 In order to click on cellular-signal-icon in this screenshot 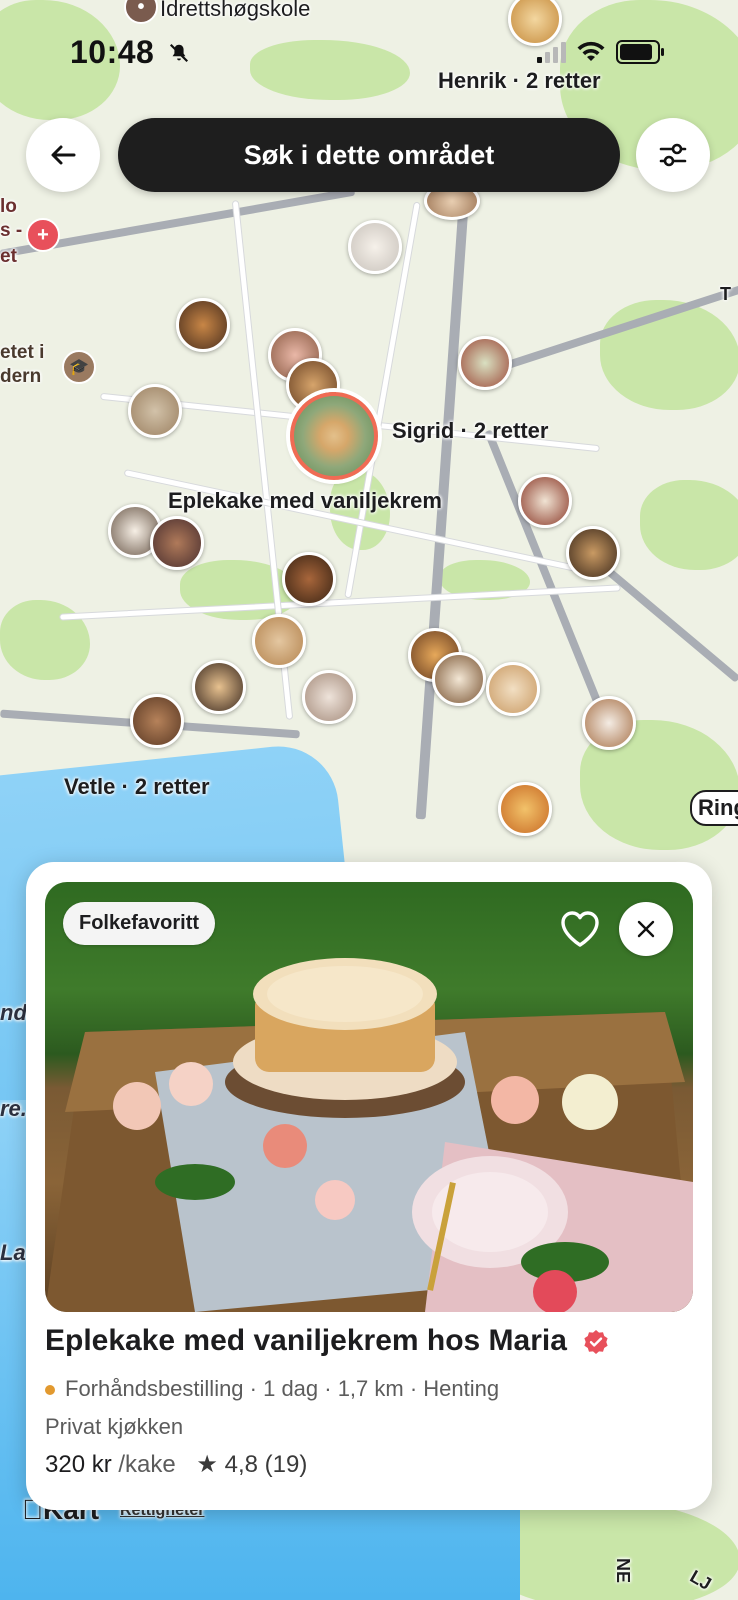, I will do `click(551, 52)`.